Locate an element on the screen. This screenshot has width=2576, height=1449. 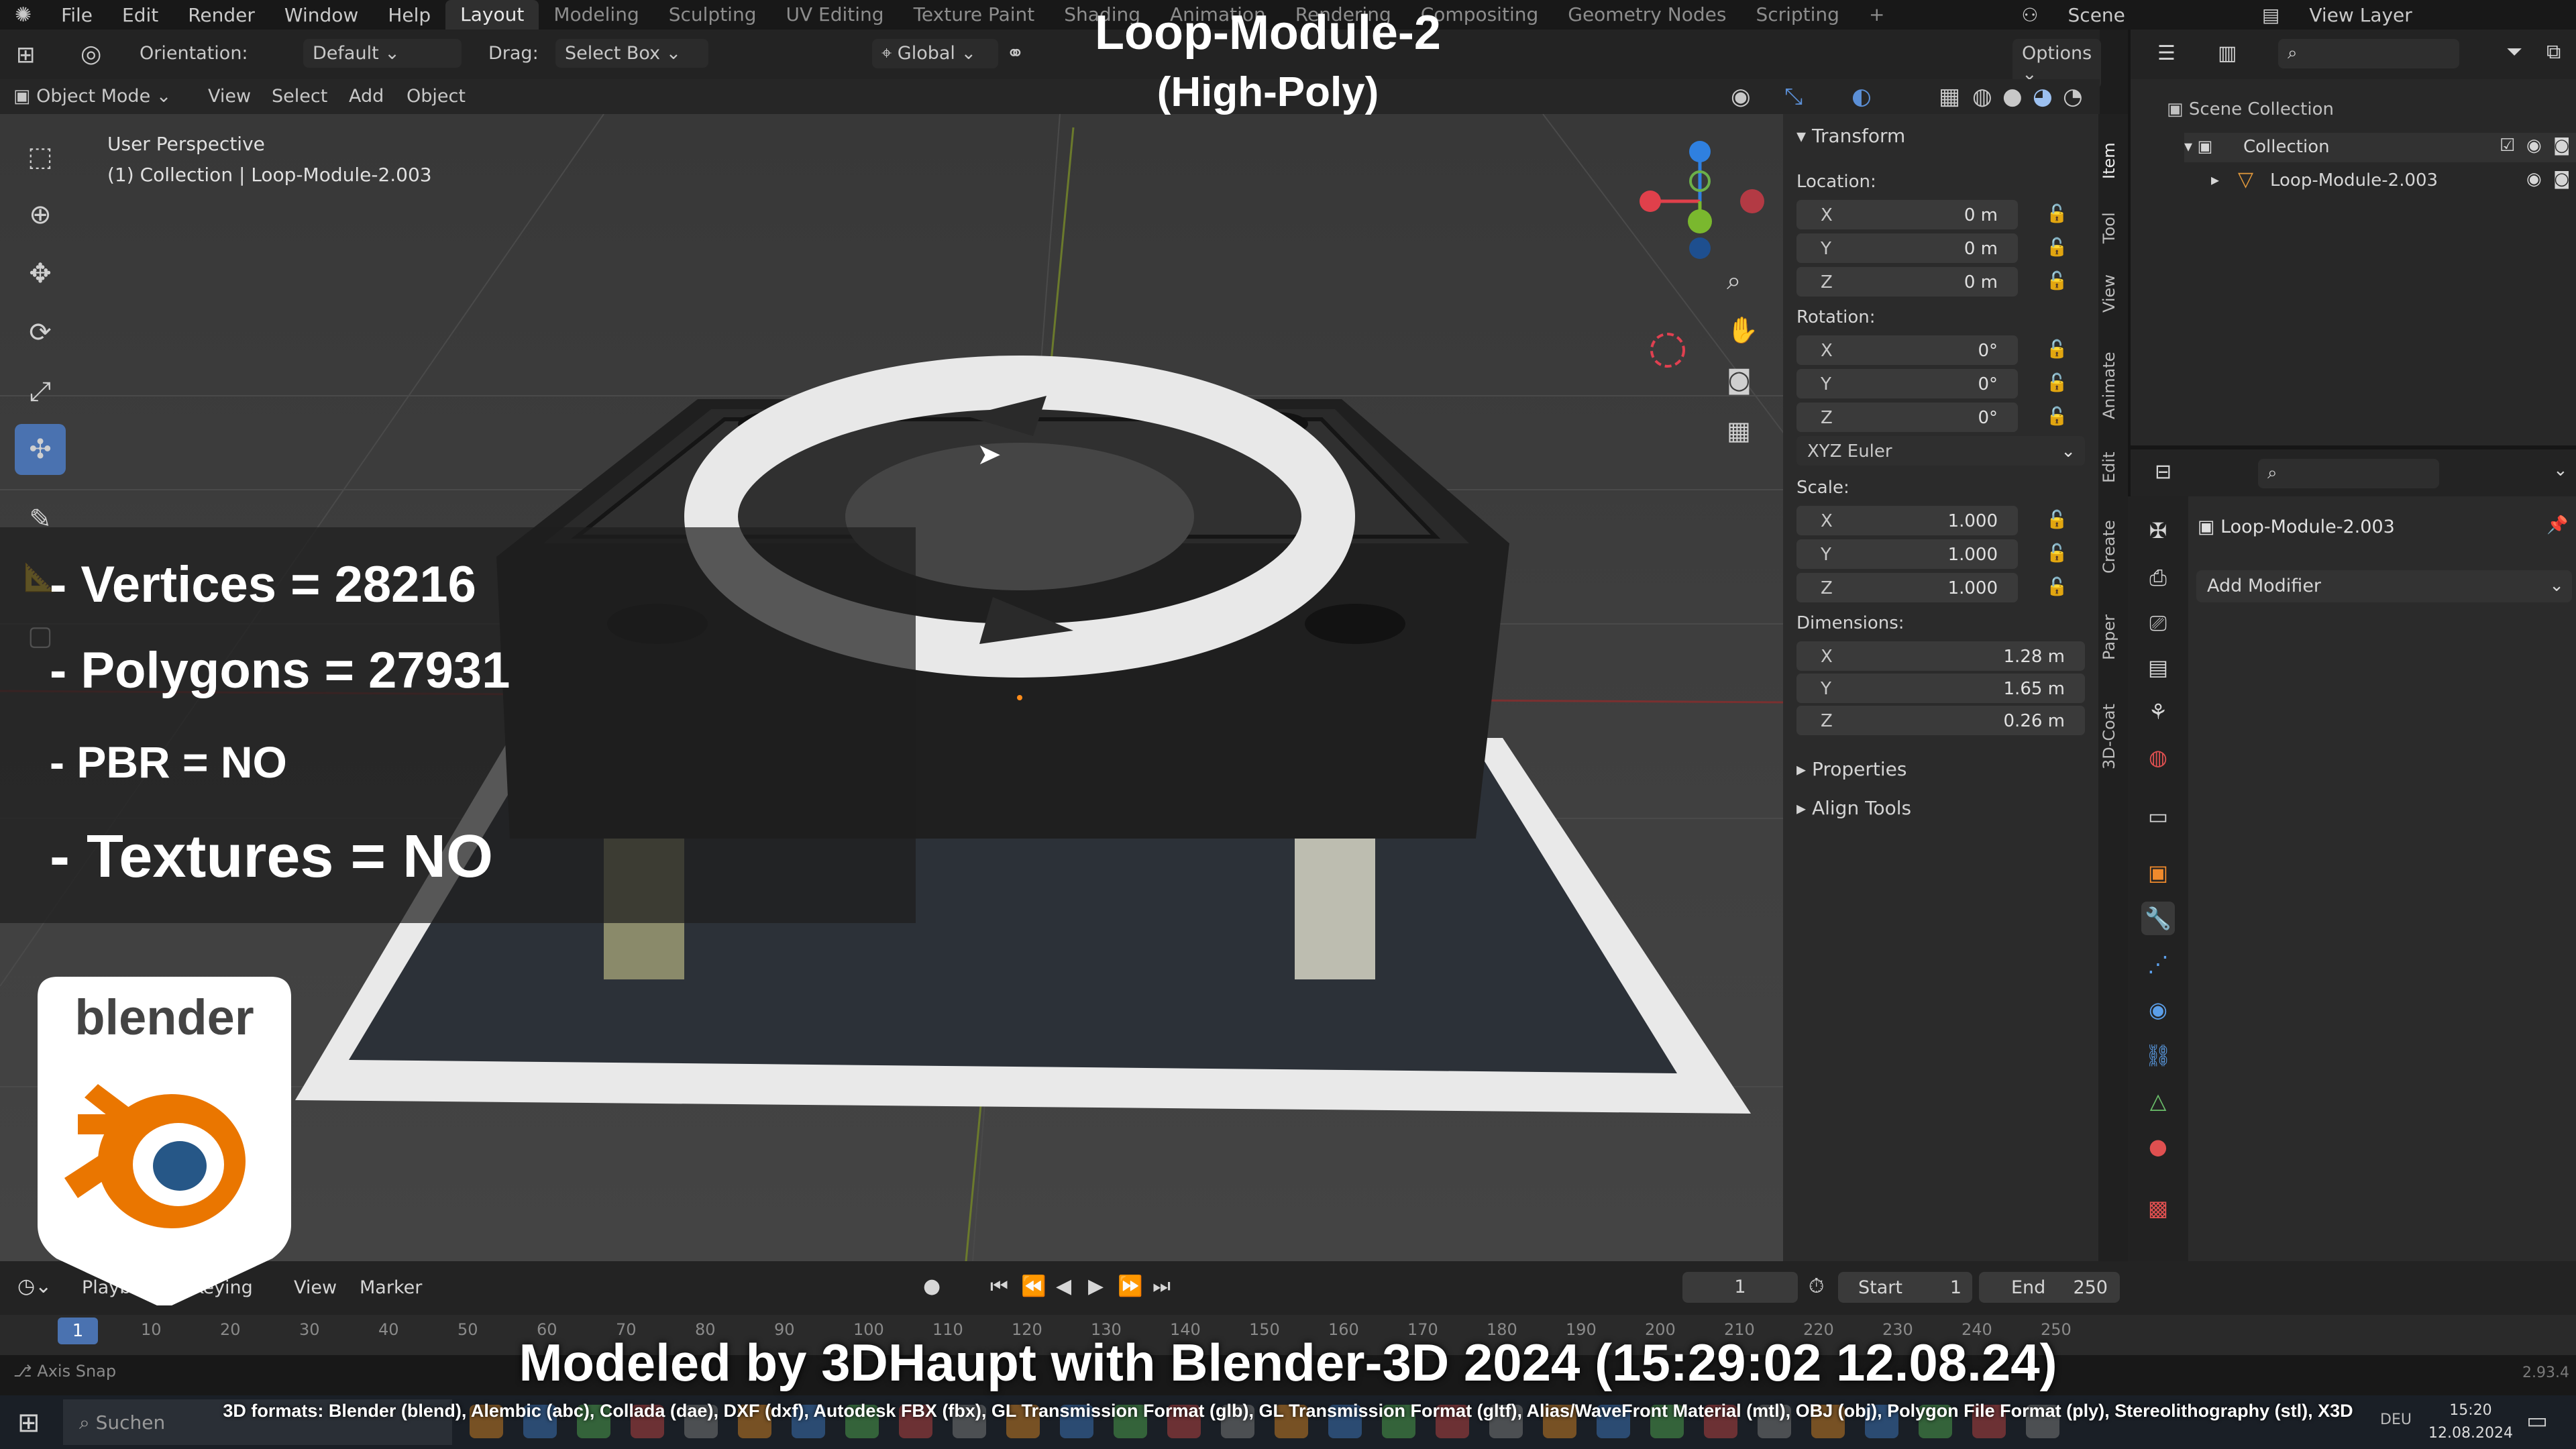
properties-editor-icon: ⊟ is located at coordinates (2163, 472).